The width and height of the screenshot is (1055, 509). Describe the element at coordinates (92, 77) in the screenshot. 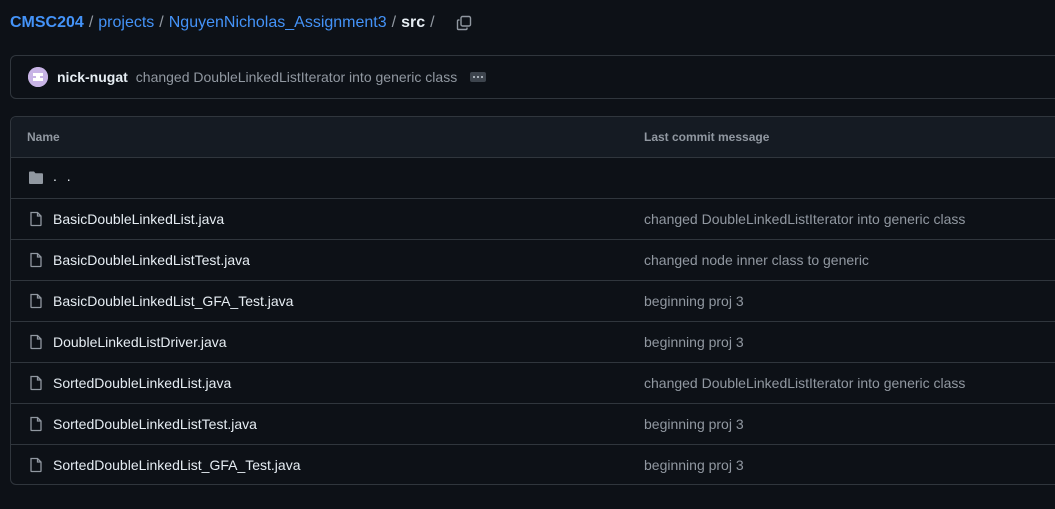

I see `commit-author-link: nick-nugat` at that location.